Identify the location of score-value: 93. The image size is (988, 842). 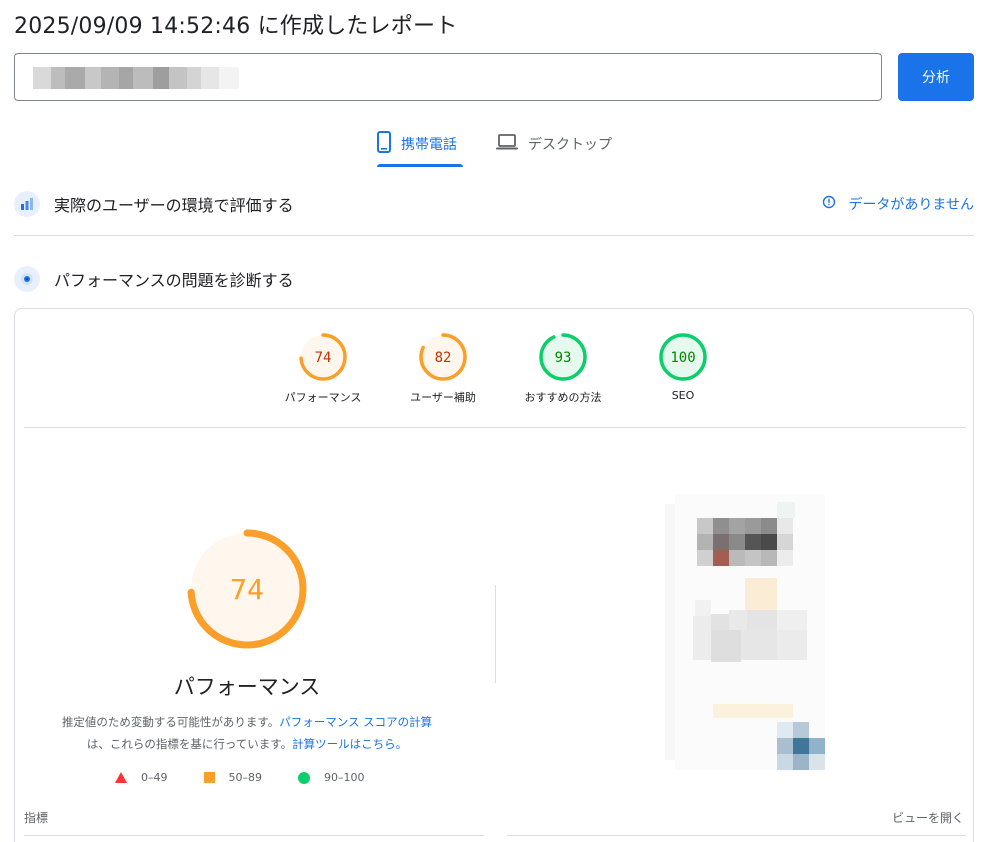
(563, 358).